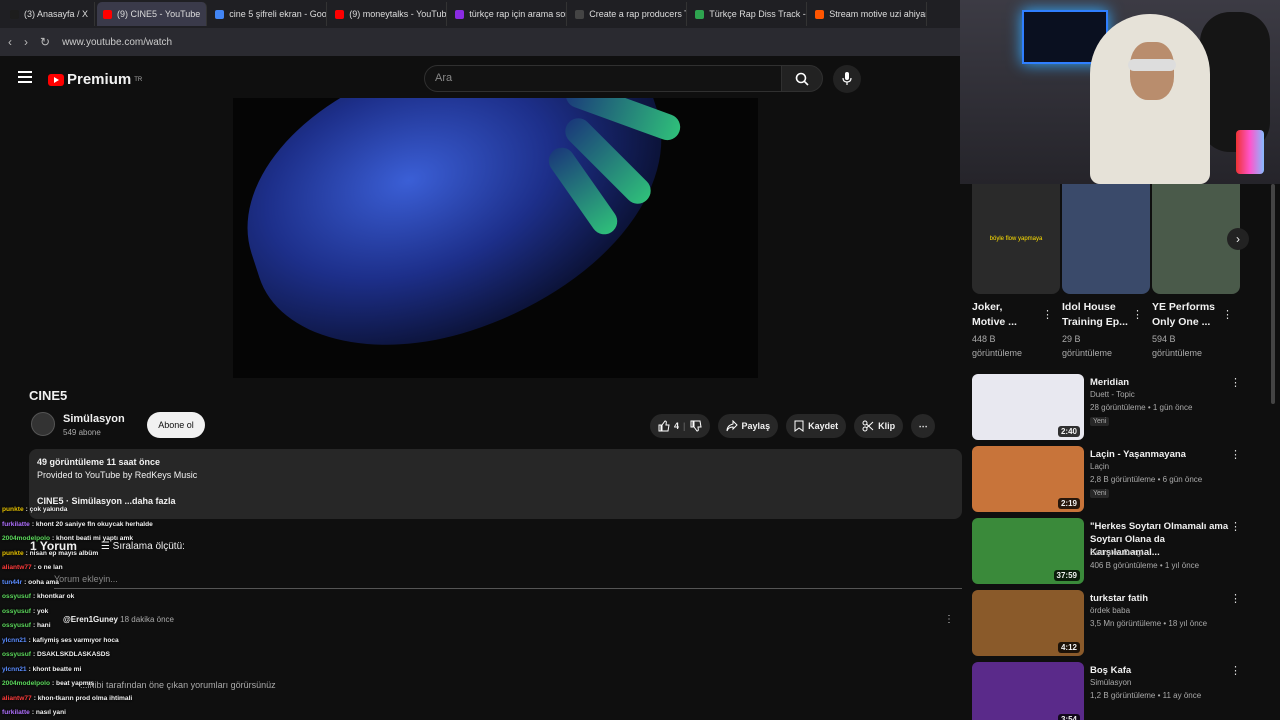 The width and height of the screenshot is (1280, 720). I want to click on browser-tab-label: cine 5 şifreli ekran - Goog, so click(278, 14).